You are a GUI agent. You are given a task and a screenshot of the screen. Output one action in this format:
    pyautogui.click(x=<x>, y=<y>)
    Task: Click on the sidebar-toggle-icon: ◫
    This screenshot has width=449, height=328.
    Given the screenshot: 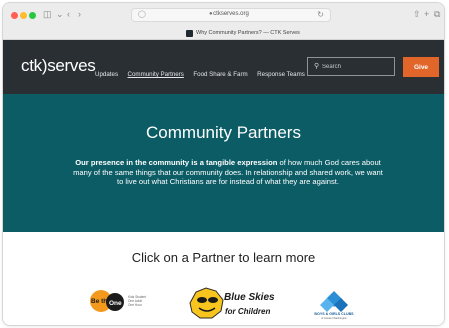 What is the action you would take?
    pyautogui.click(x=47, y=14)
    